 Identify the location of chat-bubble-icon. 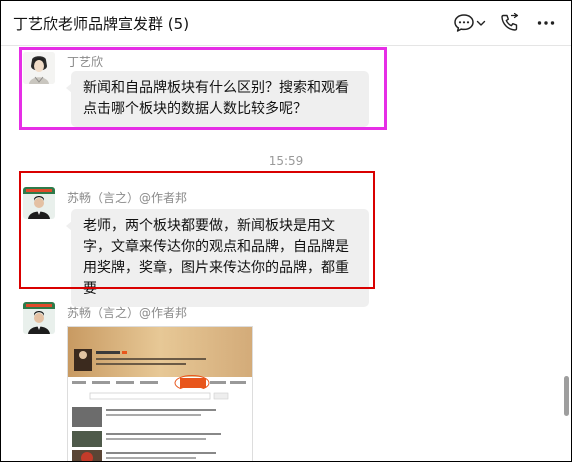
(464, 23).